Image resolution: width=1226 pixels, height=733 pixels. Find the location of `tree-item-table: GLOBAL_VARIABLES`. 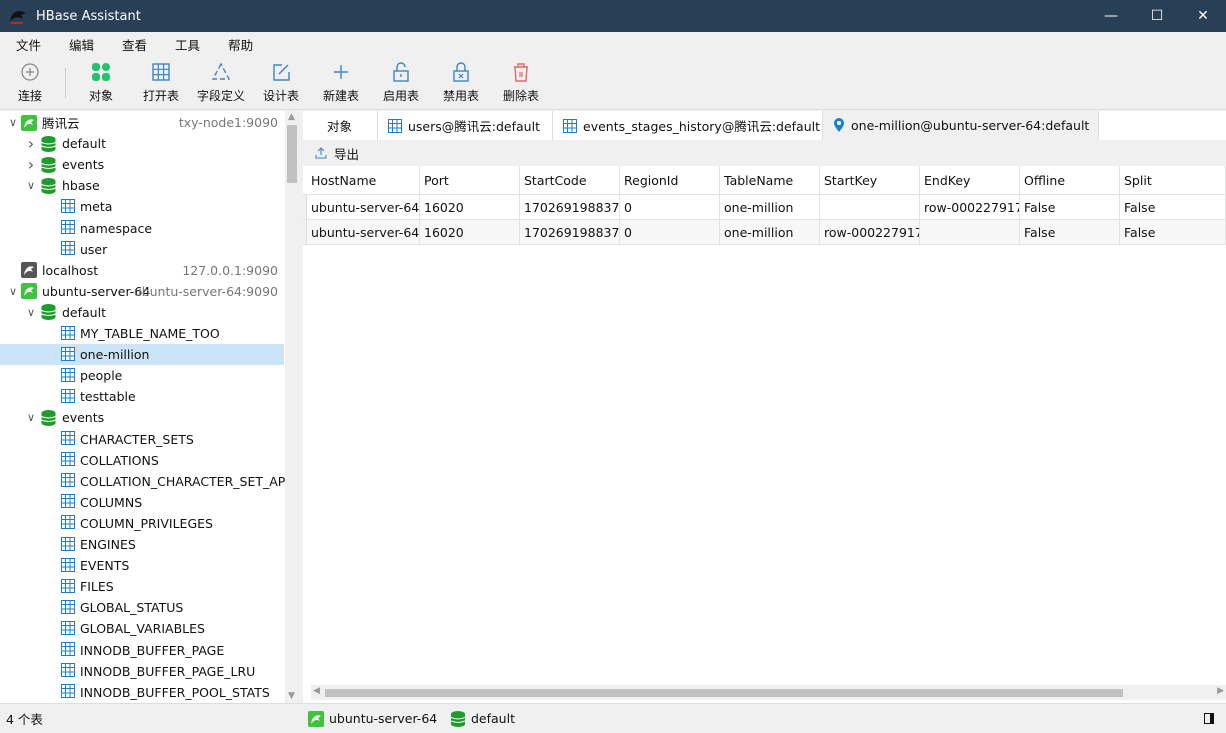

tree-item-table: GLOBAL_VARIABLES is located at coordinates (142, 628).